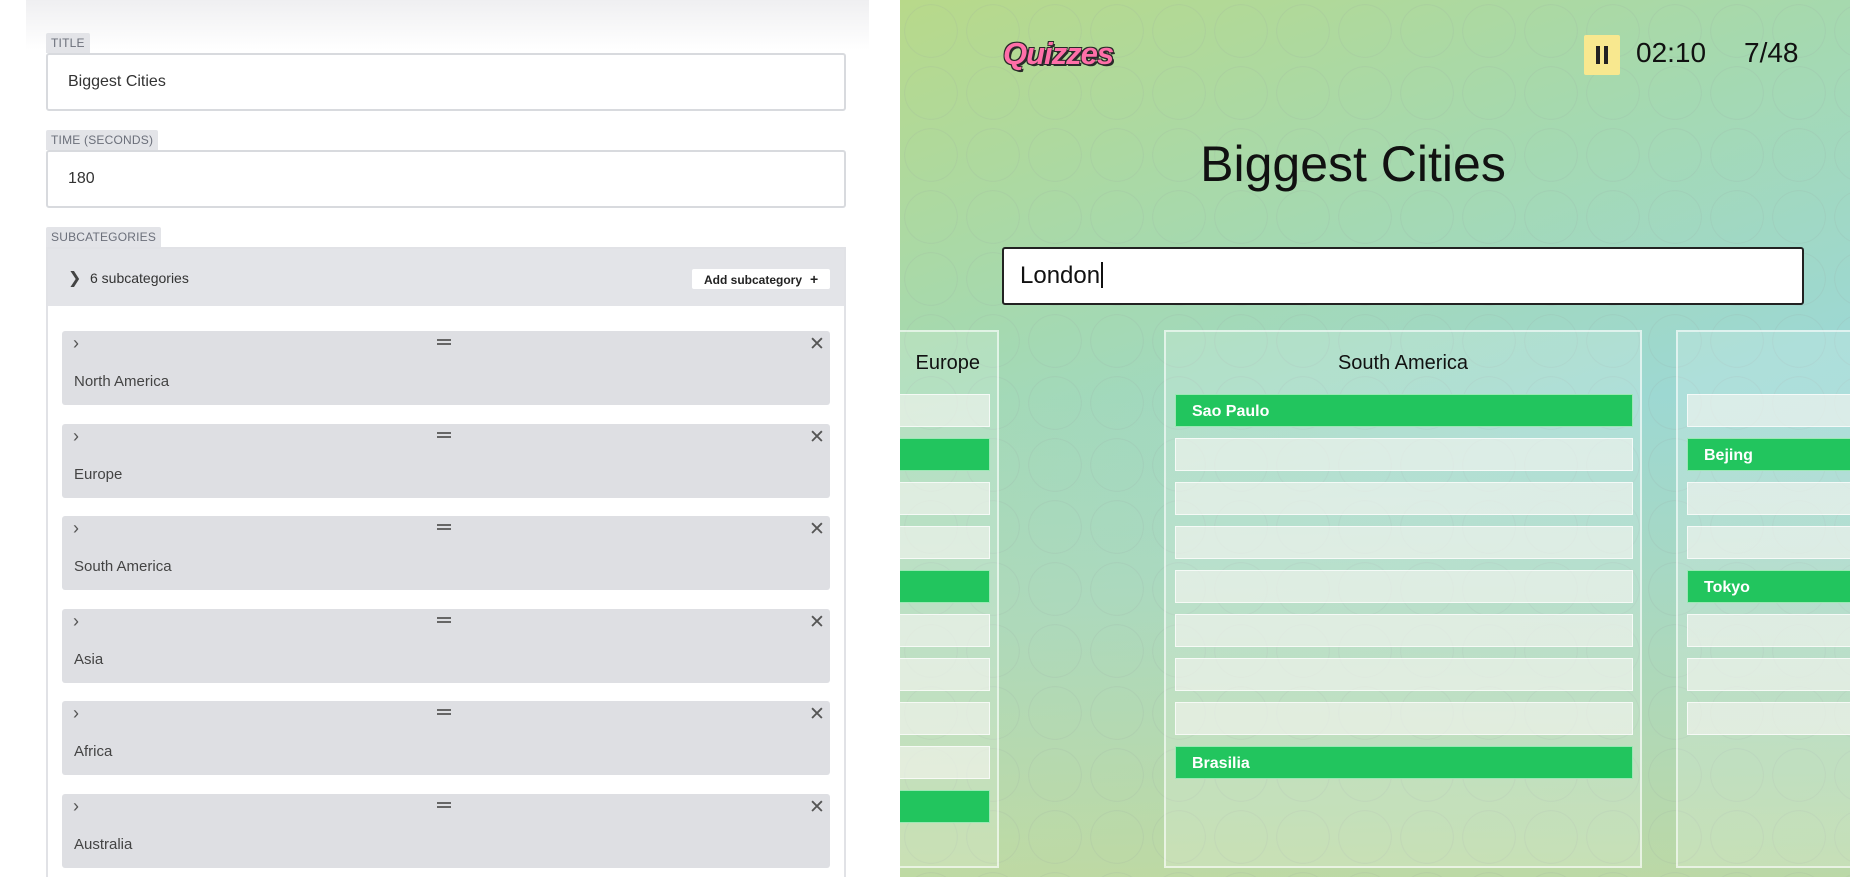 The width and height of the screenshot is (1850, 877). What do you see at coordinates (1058, 54) in the screenshot?
I see `quizzes-logo: Quizzes` at bounding box center [1058, 54].